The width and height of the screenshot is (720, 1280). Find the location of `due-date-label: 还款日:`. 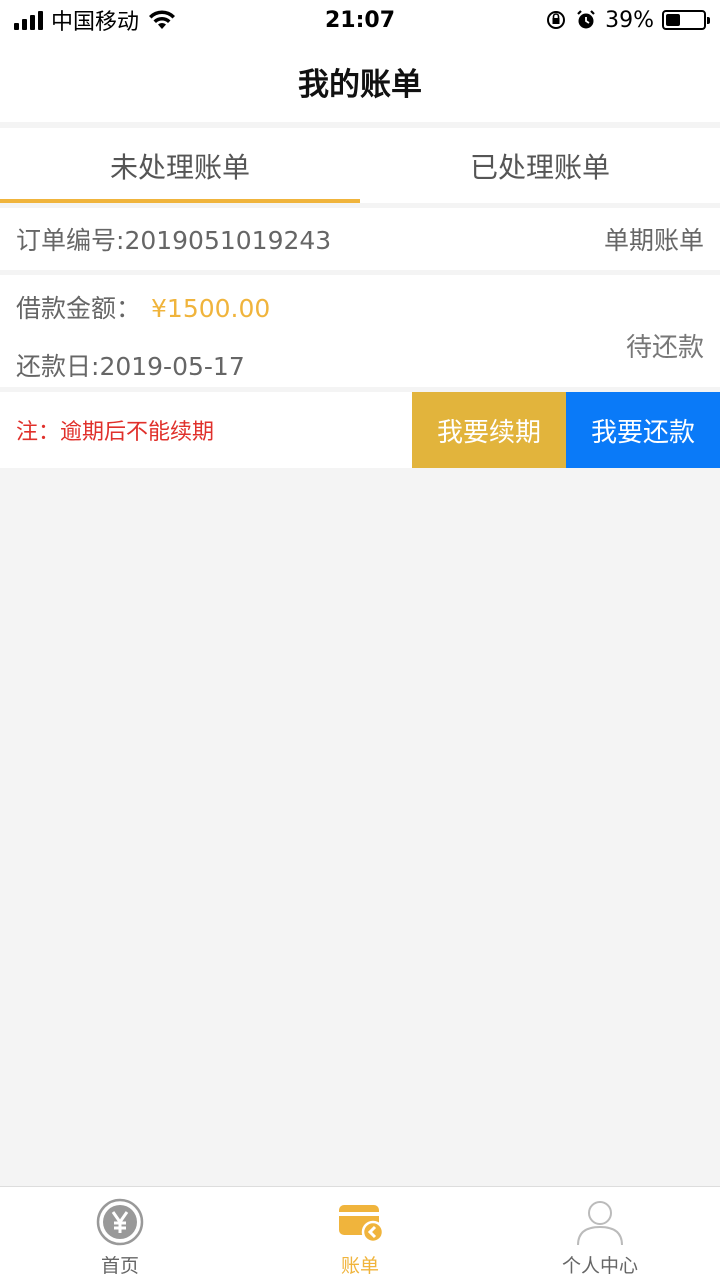

due-date-label: 还款日: is located at coordinates (58, 366).